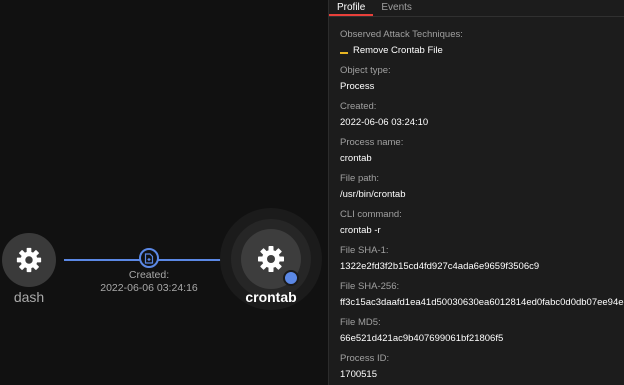 This screenshot has width=624, height=385. Describe the element at coordinates (482, 79) in the screenshot. I see `field-object-type: Object type: Process` at that location.